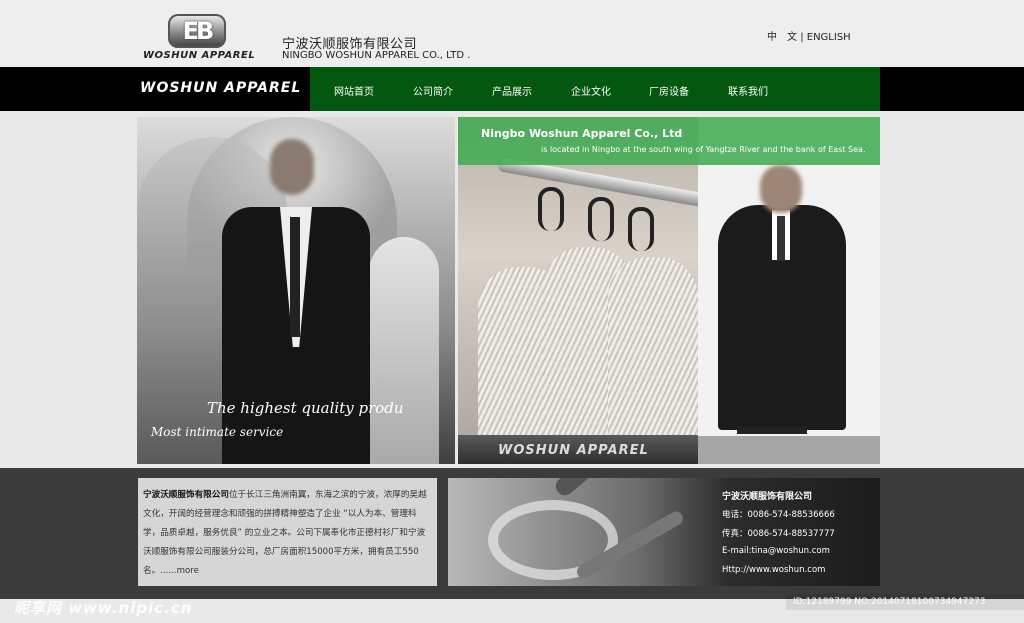  What do you see at coordinates (354, 90) in the screenshot?
I see `nav-item-home: 网站首页` at bounding box center [354, 90].